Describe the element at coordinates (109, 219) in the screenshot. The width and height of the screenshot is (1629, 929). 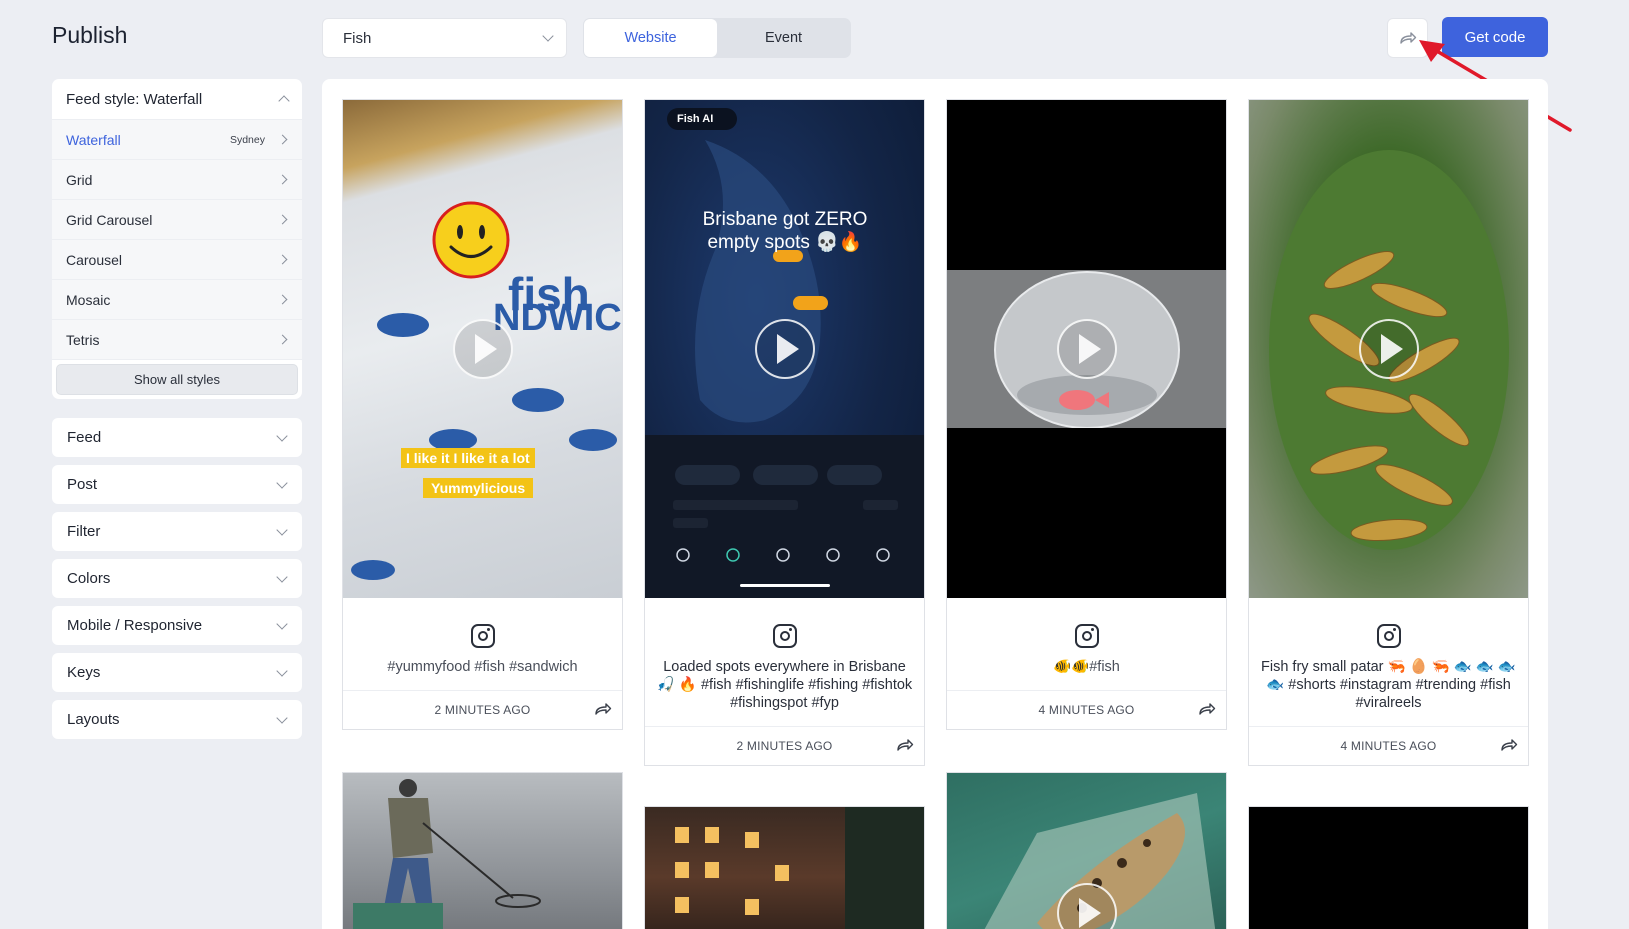
I see `style-item-label: Grid Carousel` at that location.